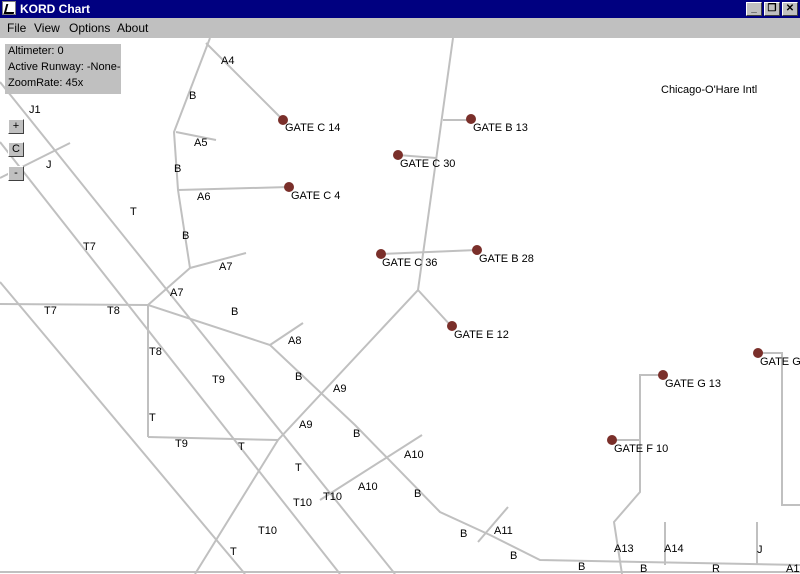 This screenshot has width=800, height=574. I want to click on taxiway-label: R, so click(716, 568).